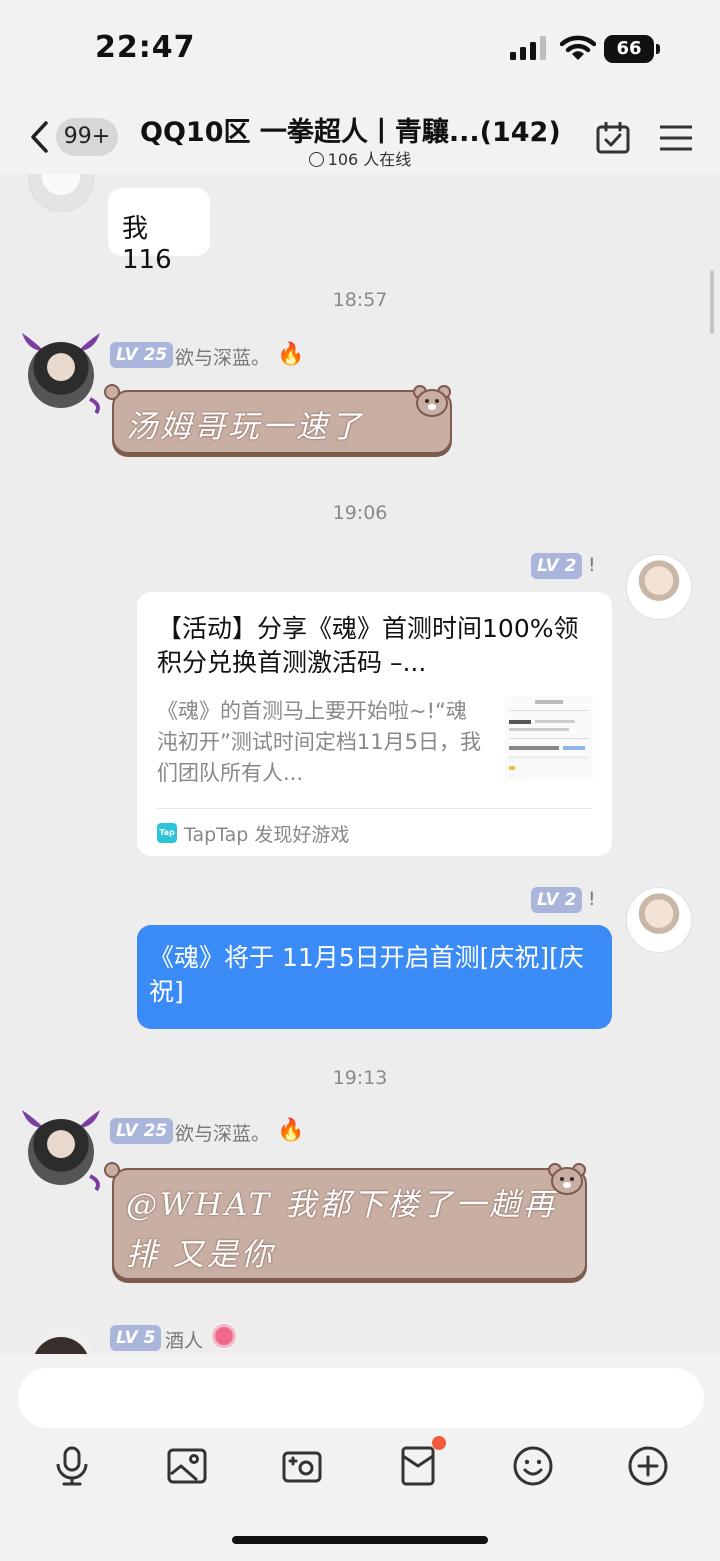  I want to click on menu-icon, so click(676, 138).